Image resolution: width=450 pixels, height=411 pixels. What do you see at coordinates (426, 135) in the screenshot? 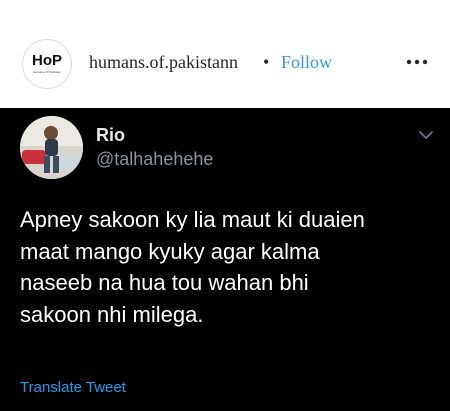
I see `chevron-down-icon` at bounding box center [426, 135].